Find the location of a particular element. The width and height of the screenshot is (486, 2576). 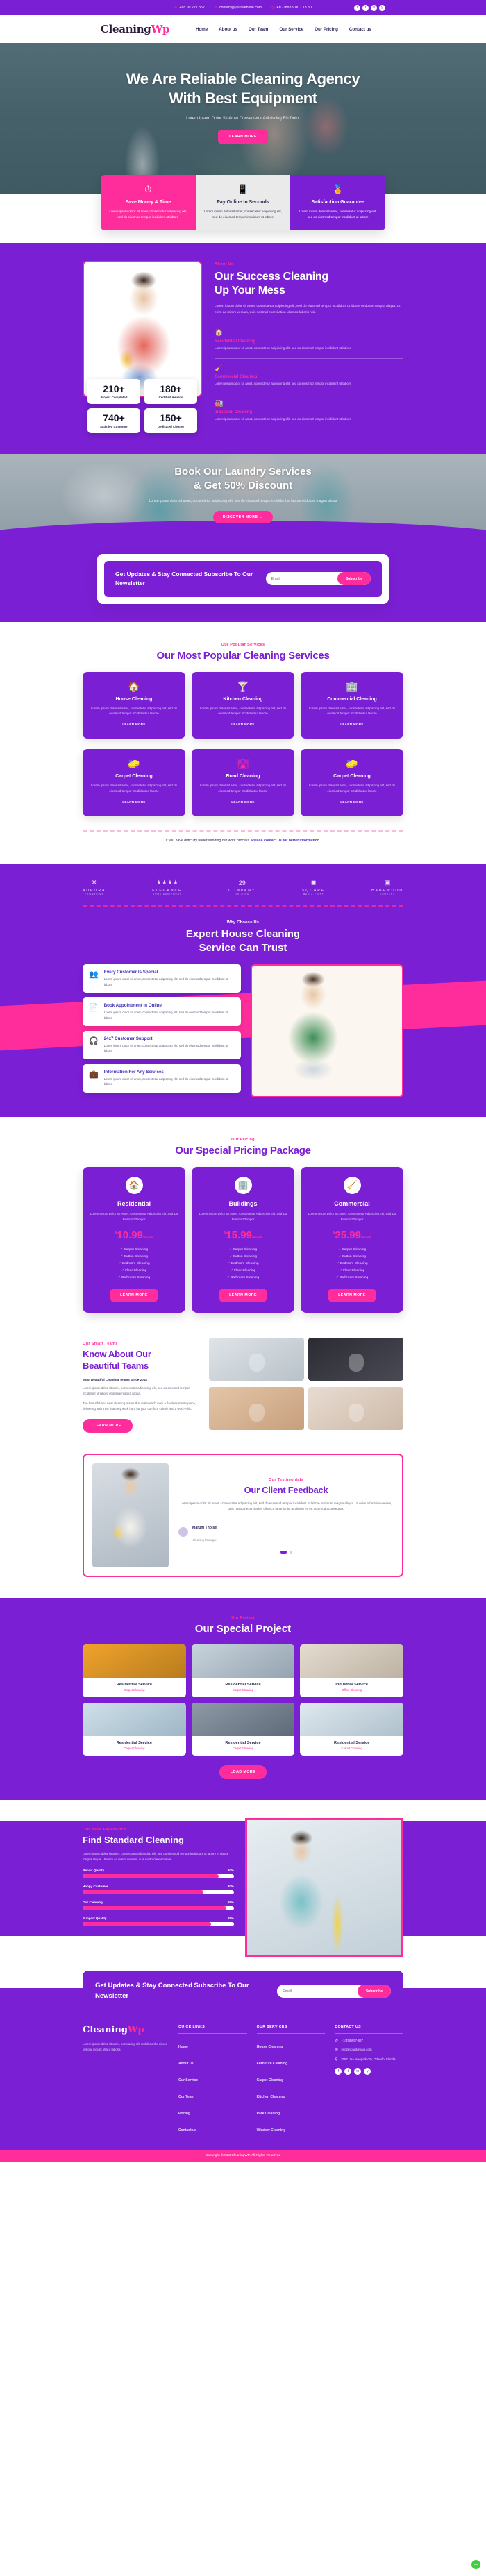

project-subtitle: Carpet Cleaning is located at coordinates (243, 1690).